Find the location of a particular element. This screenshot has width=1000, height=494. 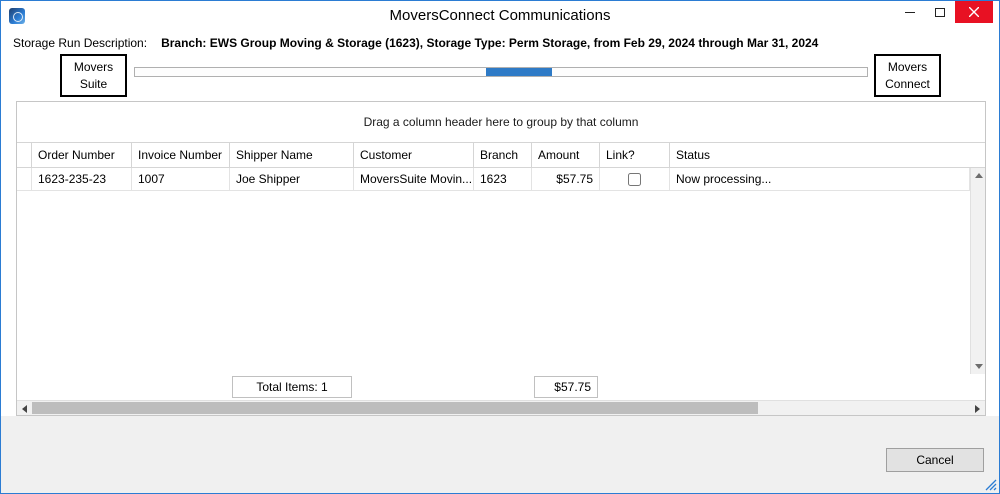

total-amount-summary: $57.75 is located at coordinates (566, 387).